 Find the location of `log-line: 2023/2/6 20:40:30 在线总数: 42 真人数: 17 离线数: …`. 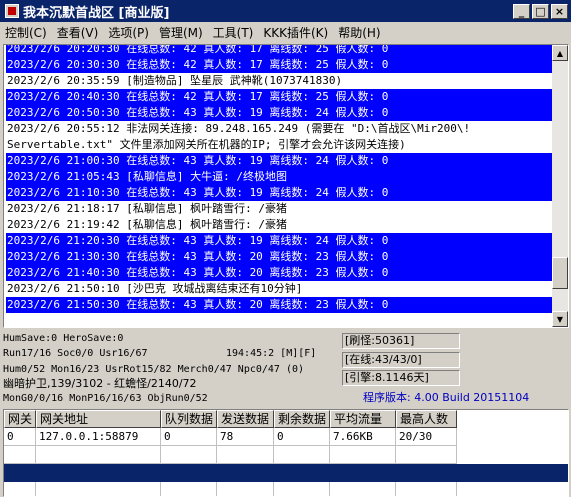

log-line: 2023/2/6 20:40:30 在线总数: 42 真人数: 17 离线数: … is located at coordinates (279, 97).